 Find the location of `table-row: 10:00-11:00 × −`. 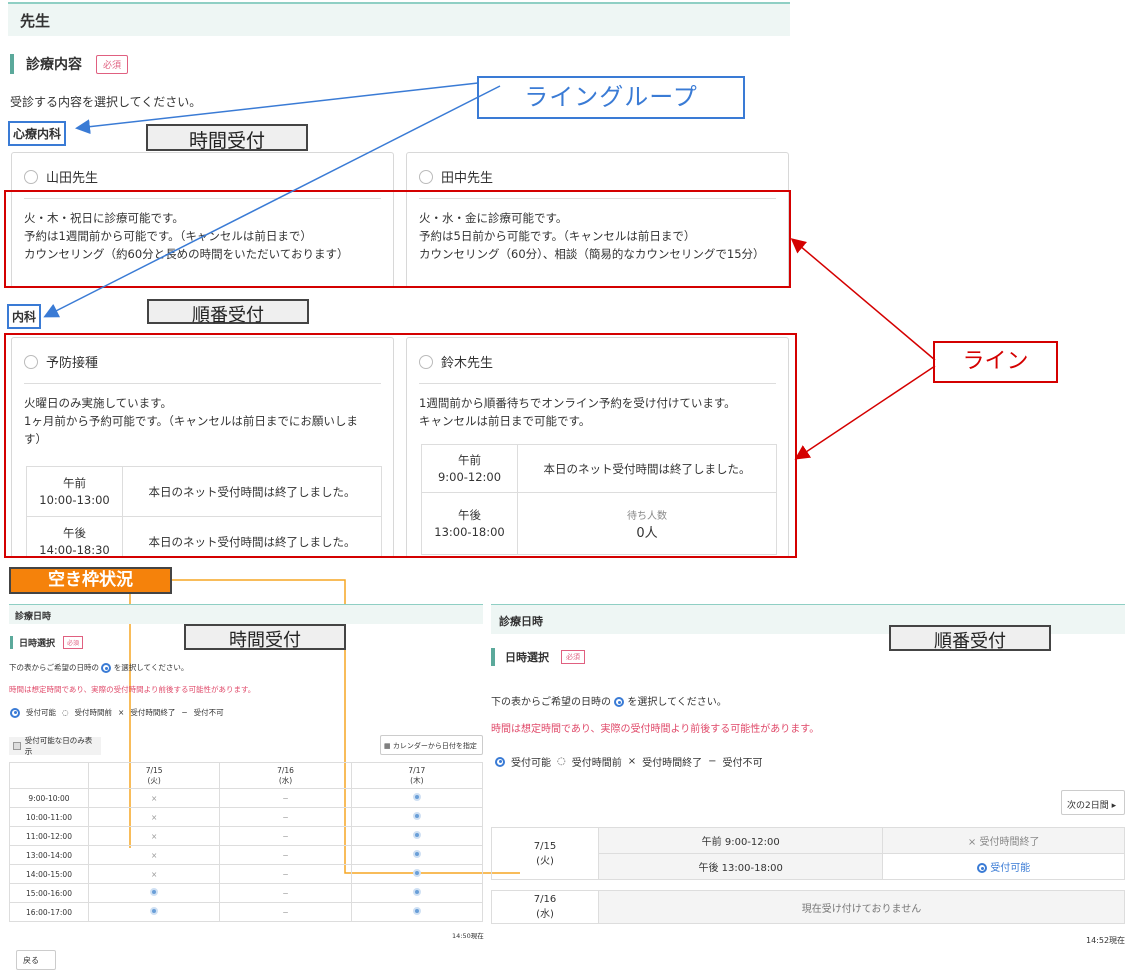

table-row: 10:00-11:00 × − is located at coordinates (246, 817).